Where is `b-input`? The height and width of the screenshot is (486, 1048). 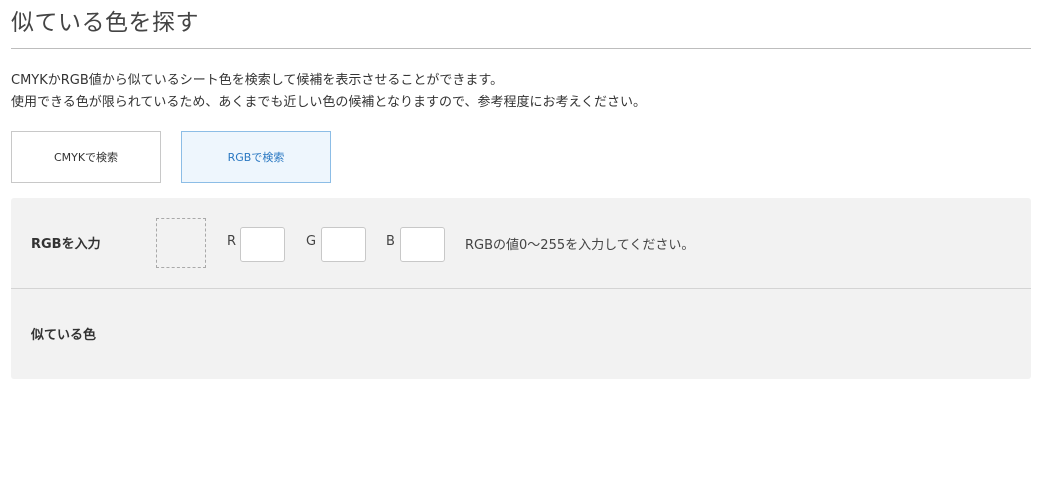
b-input is located at coordinates (422, 244).